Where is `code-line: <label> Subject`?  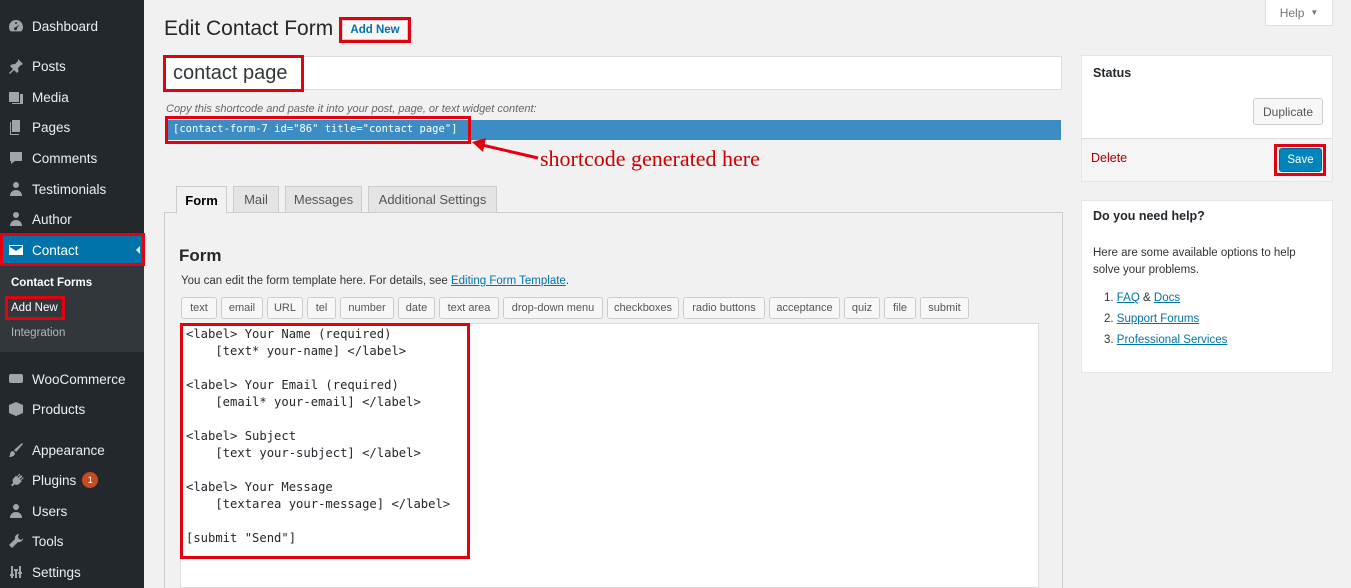
code-line: <label> Subject is located at coordinates (241, 436).